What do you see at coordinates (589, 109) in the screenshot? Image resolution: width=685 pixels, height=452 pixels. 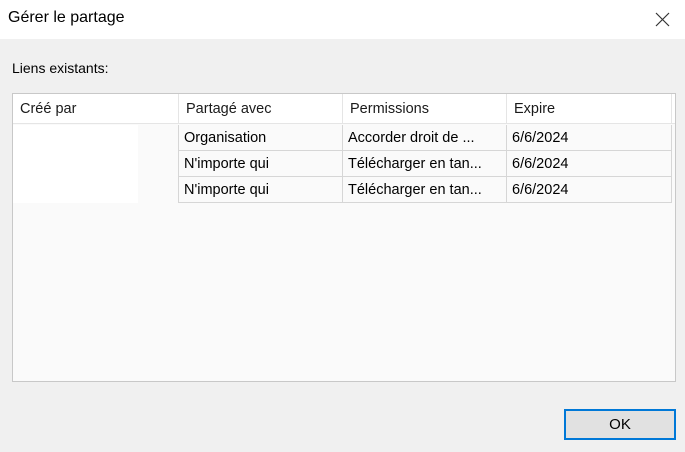 I see `column-header-expires: Expire` at bounding box center [589, 109].